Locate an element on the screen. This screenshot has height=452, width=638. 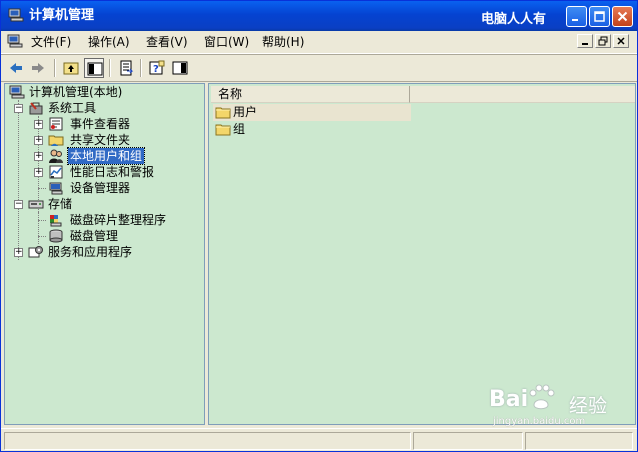
tree-label-perf-logs: 性能日志和警报 is located at coordinates (112, 172).